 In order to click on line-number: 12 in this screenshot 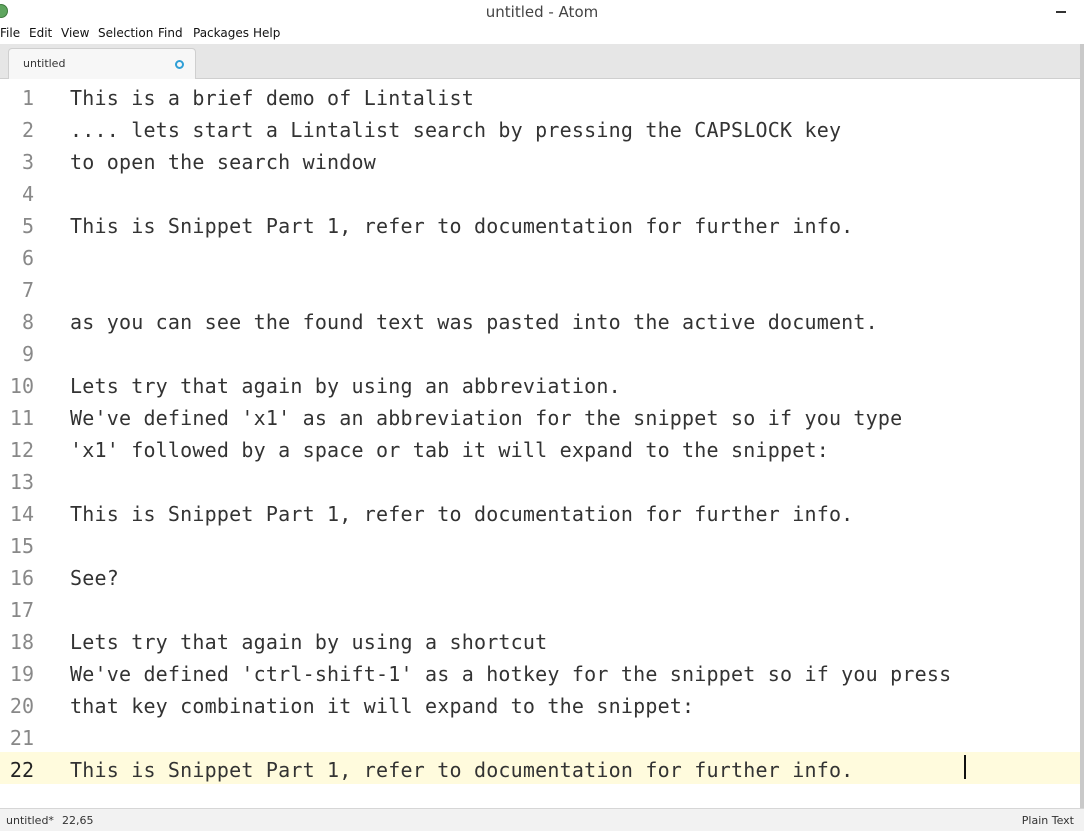, I will do `click(21, 450)`.